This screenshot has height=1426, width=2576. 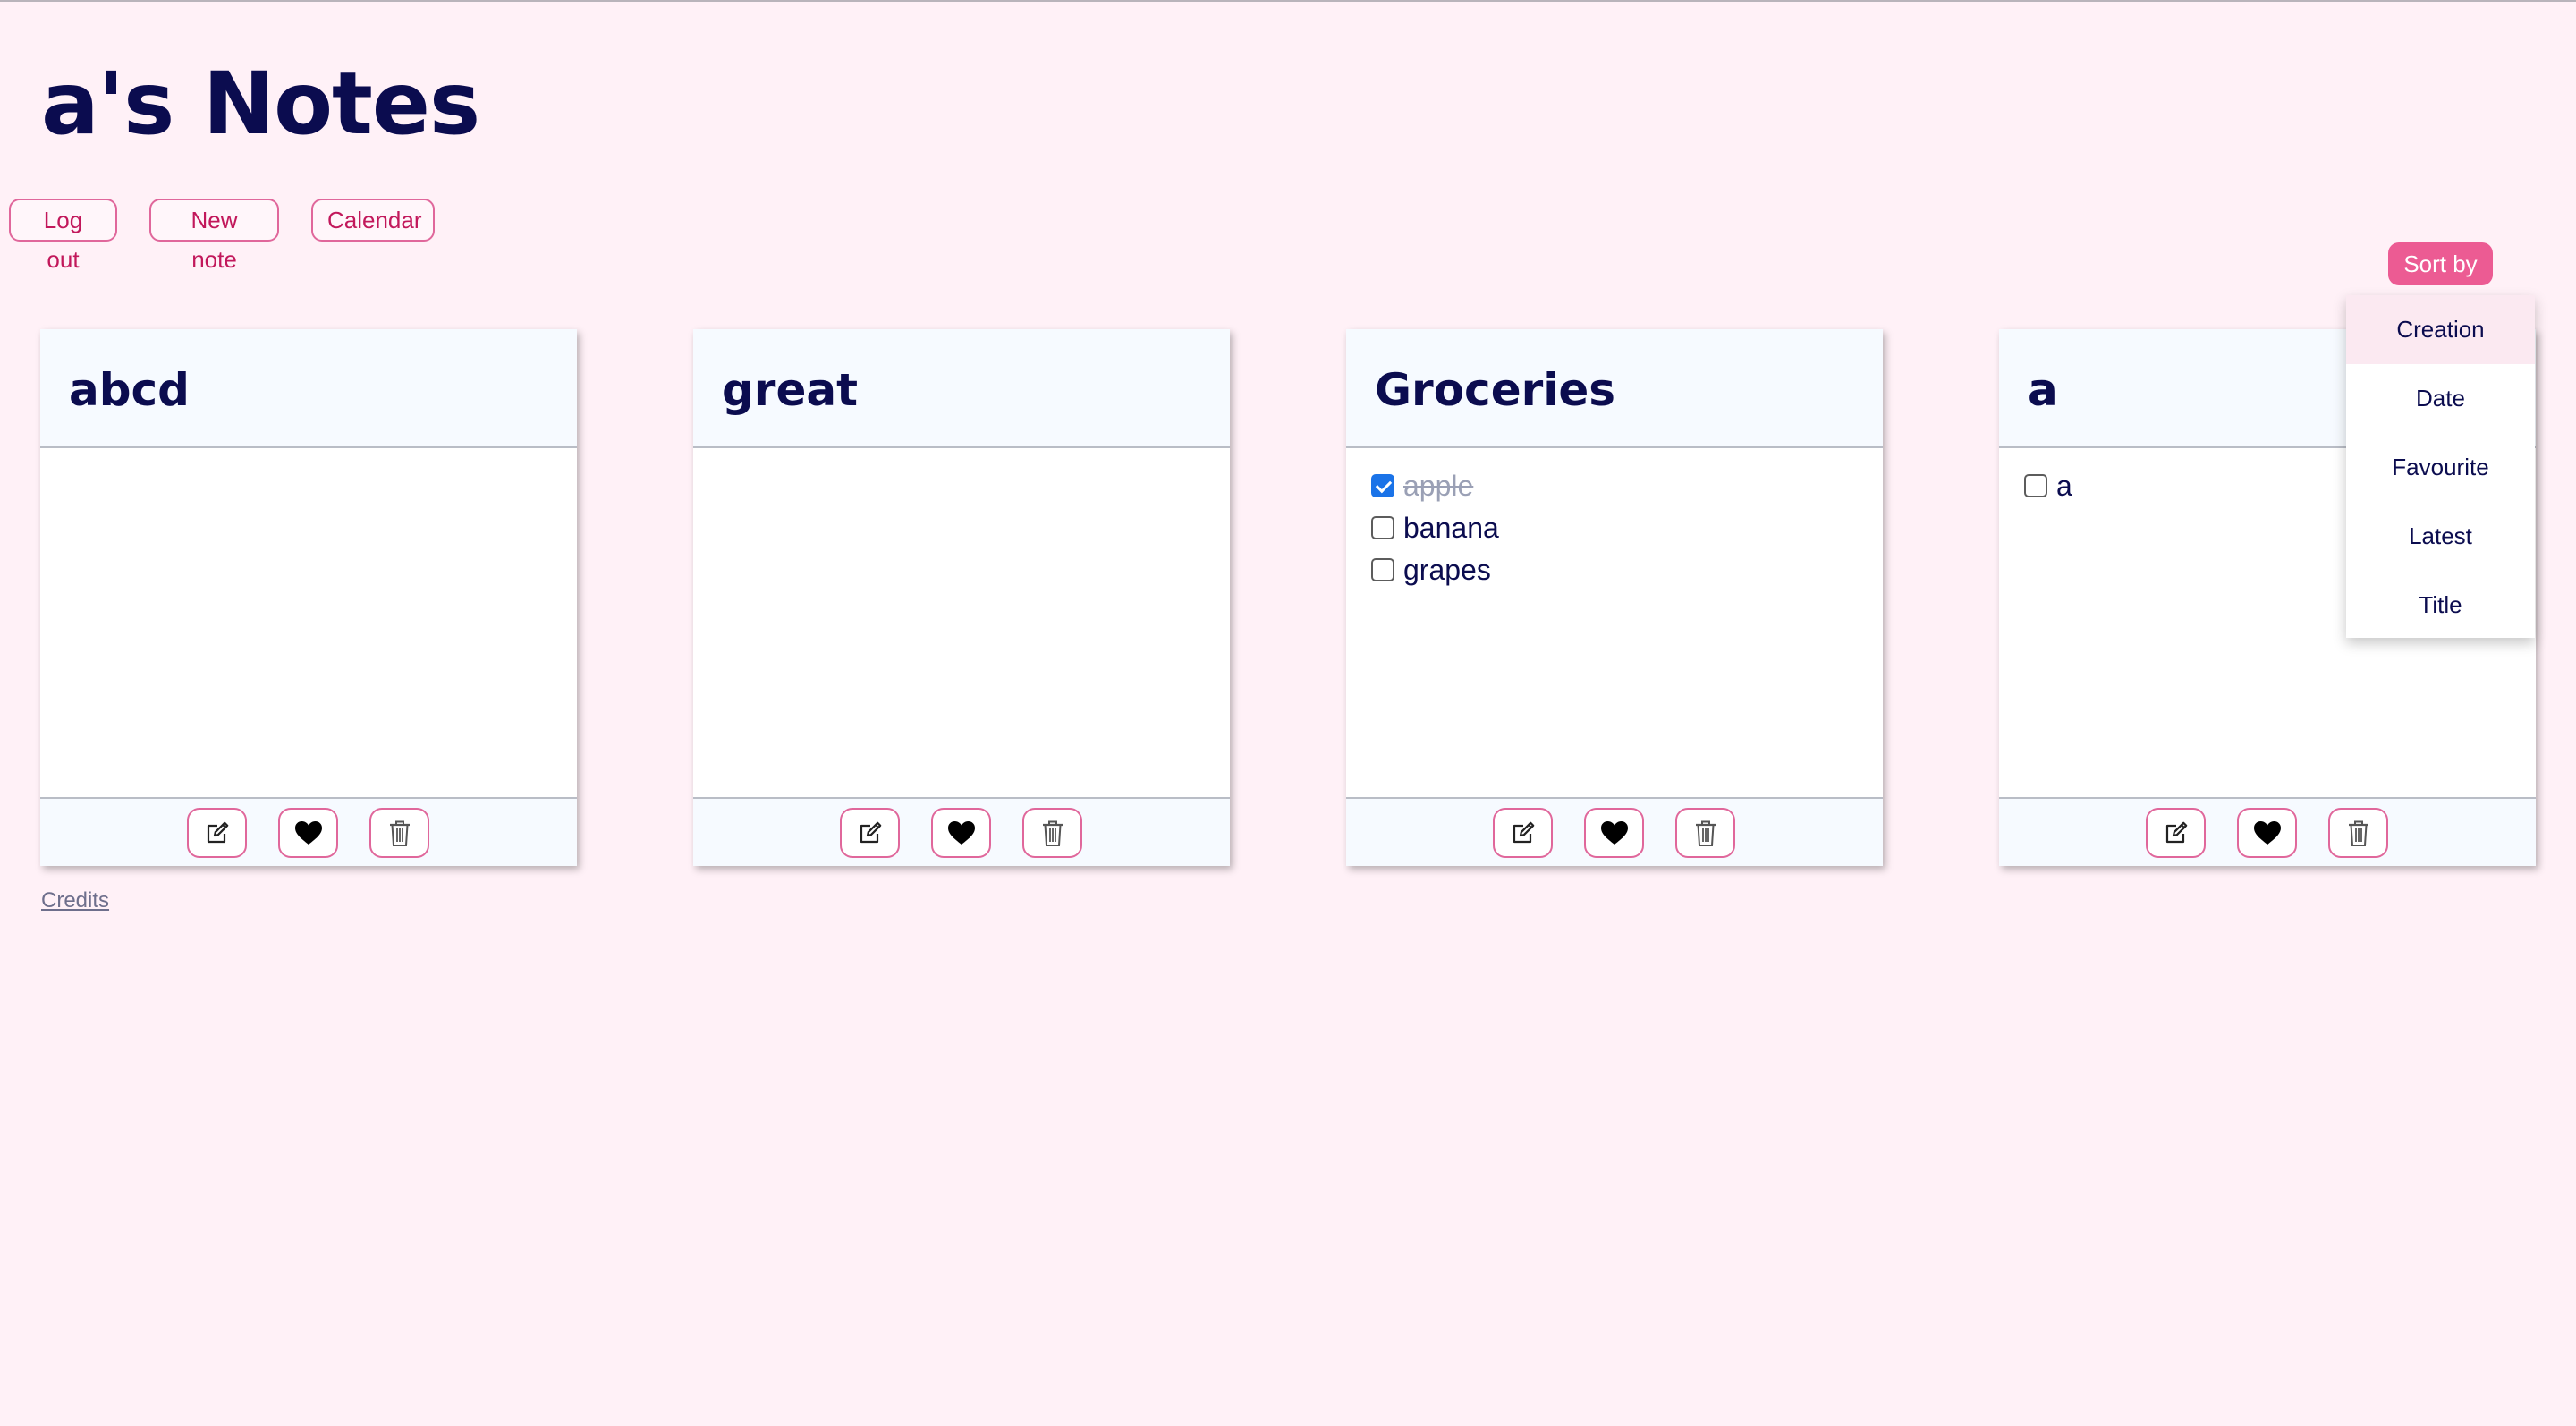 I want to click on note-card: great, so click(x=961, y=598).